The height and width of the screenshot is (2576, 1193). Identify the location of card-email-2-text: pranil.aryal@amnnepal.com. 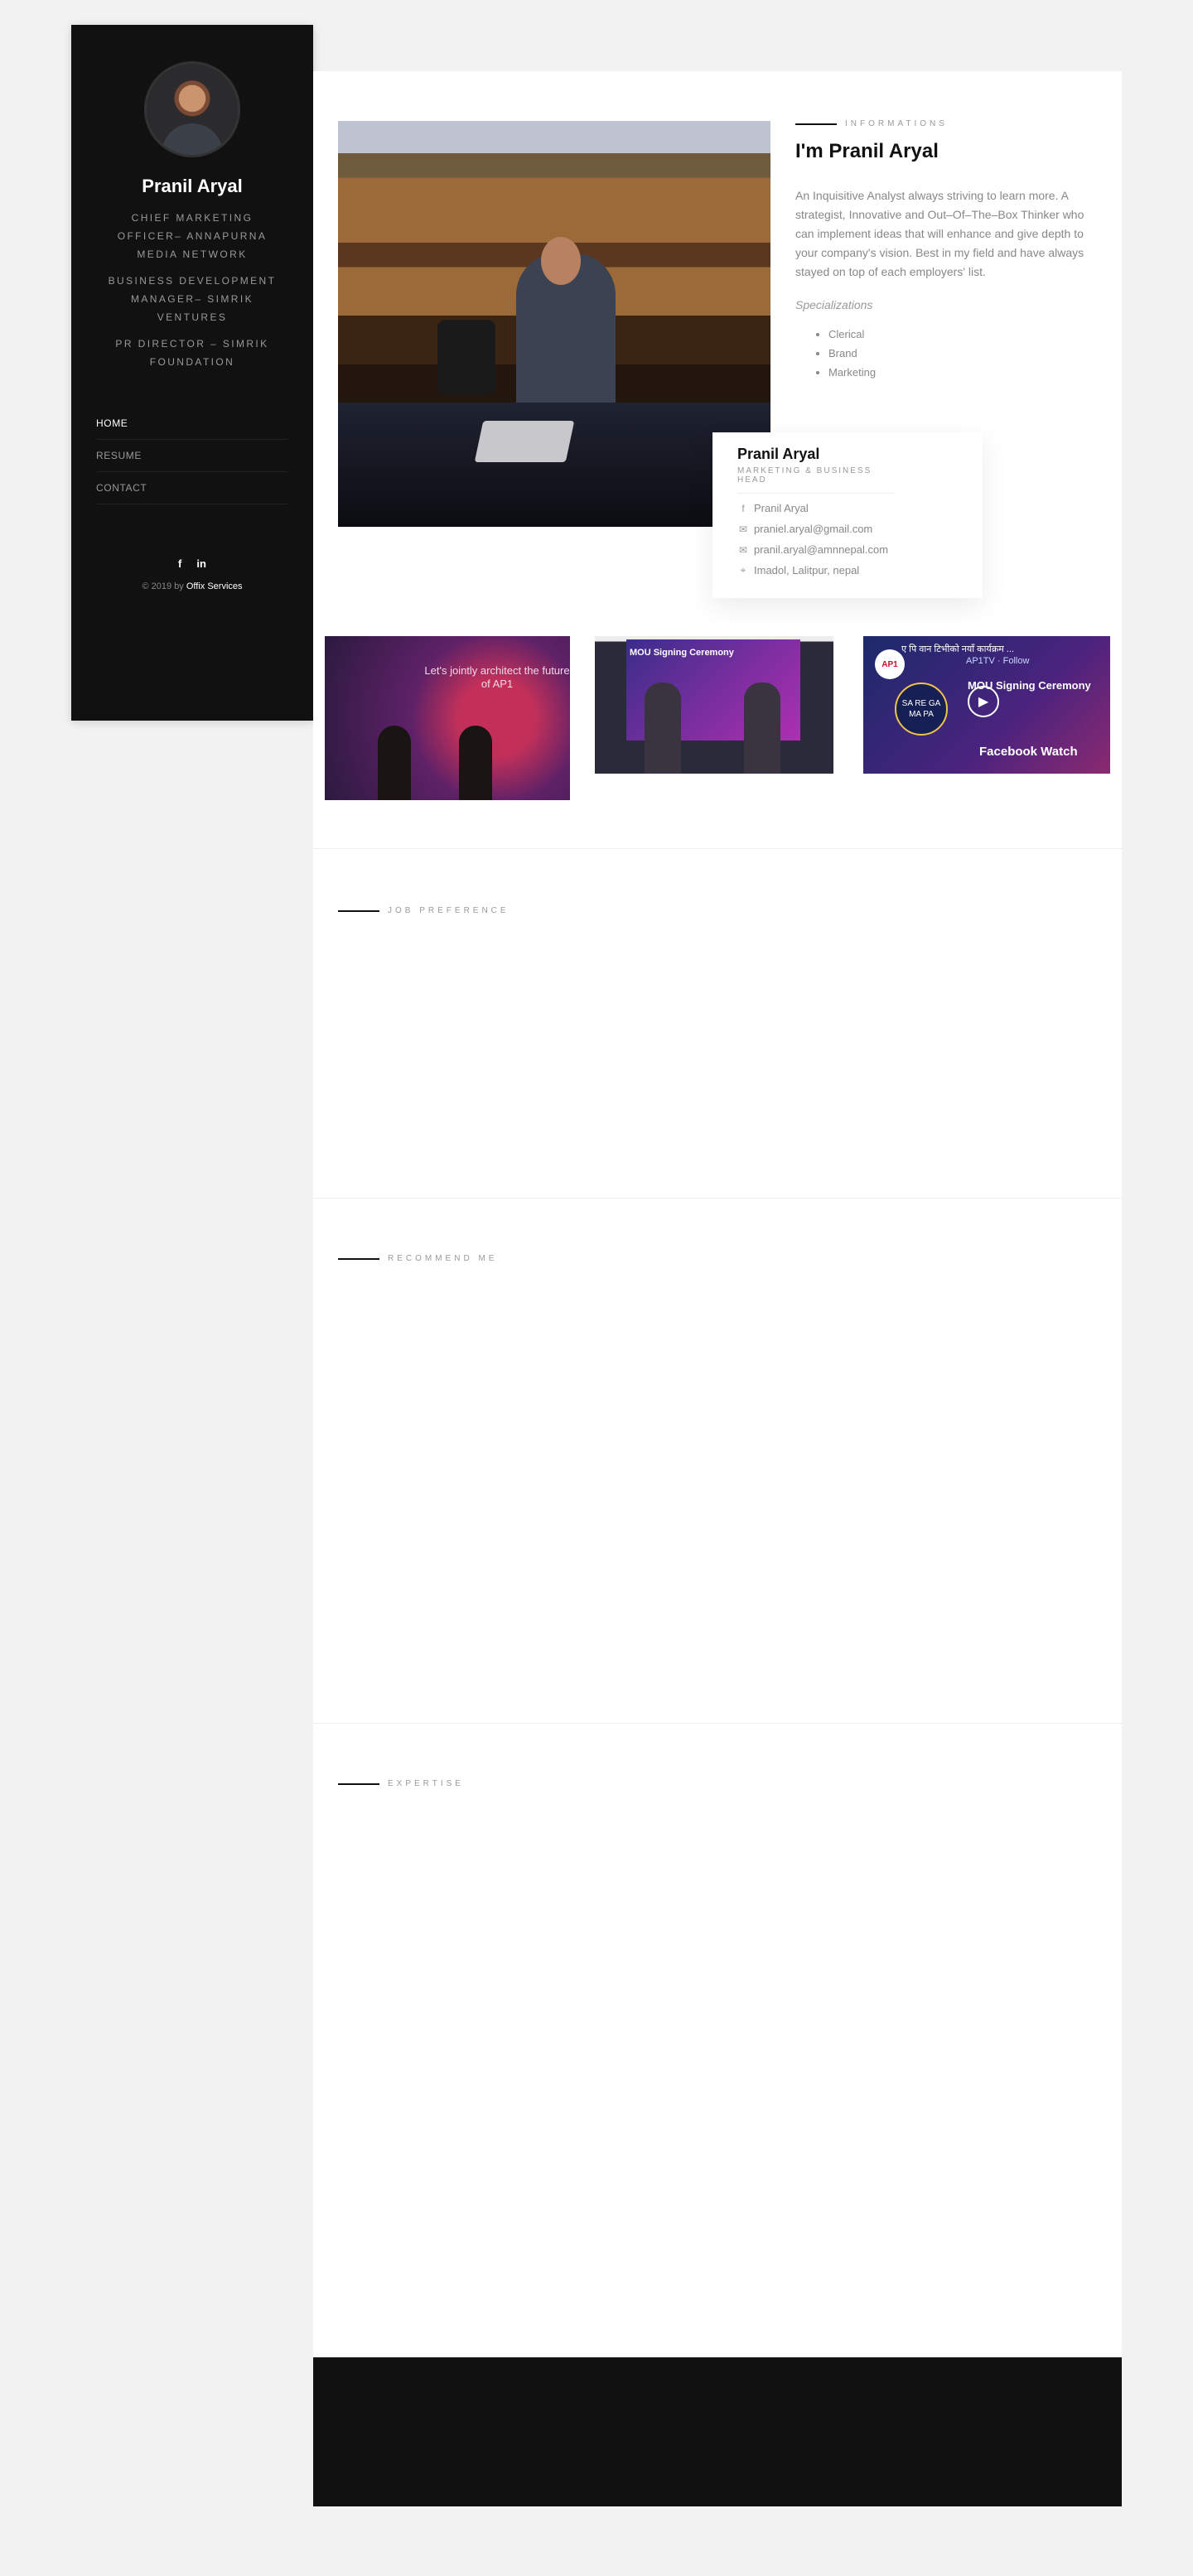
(822, 549).